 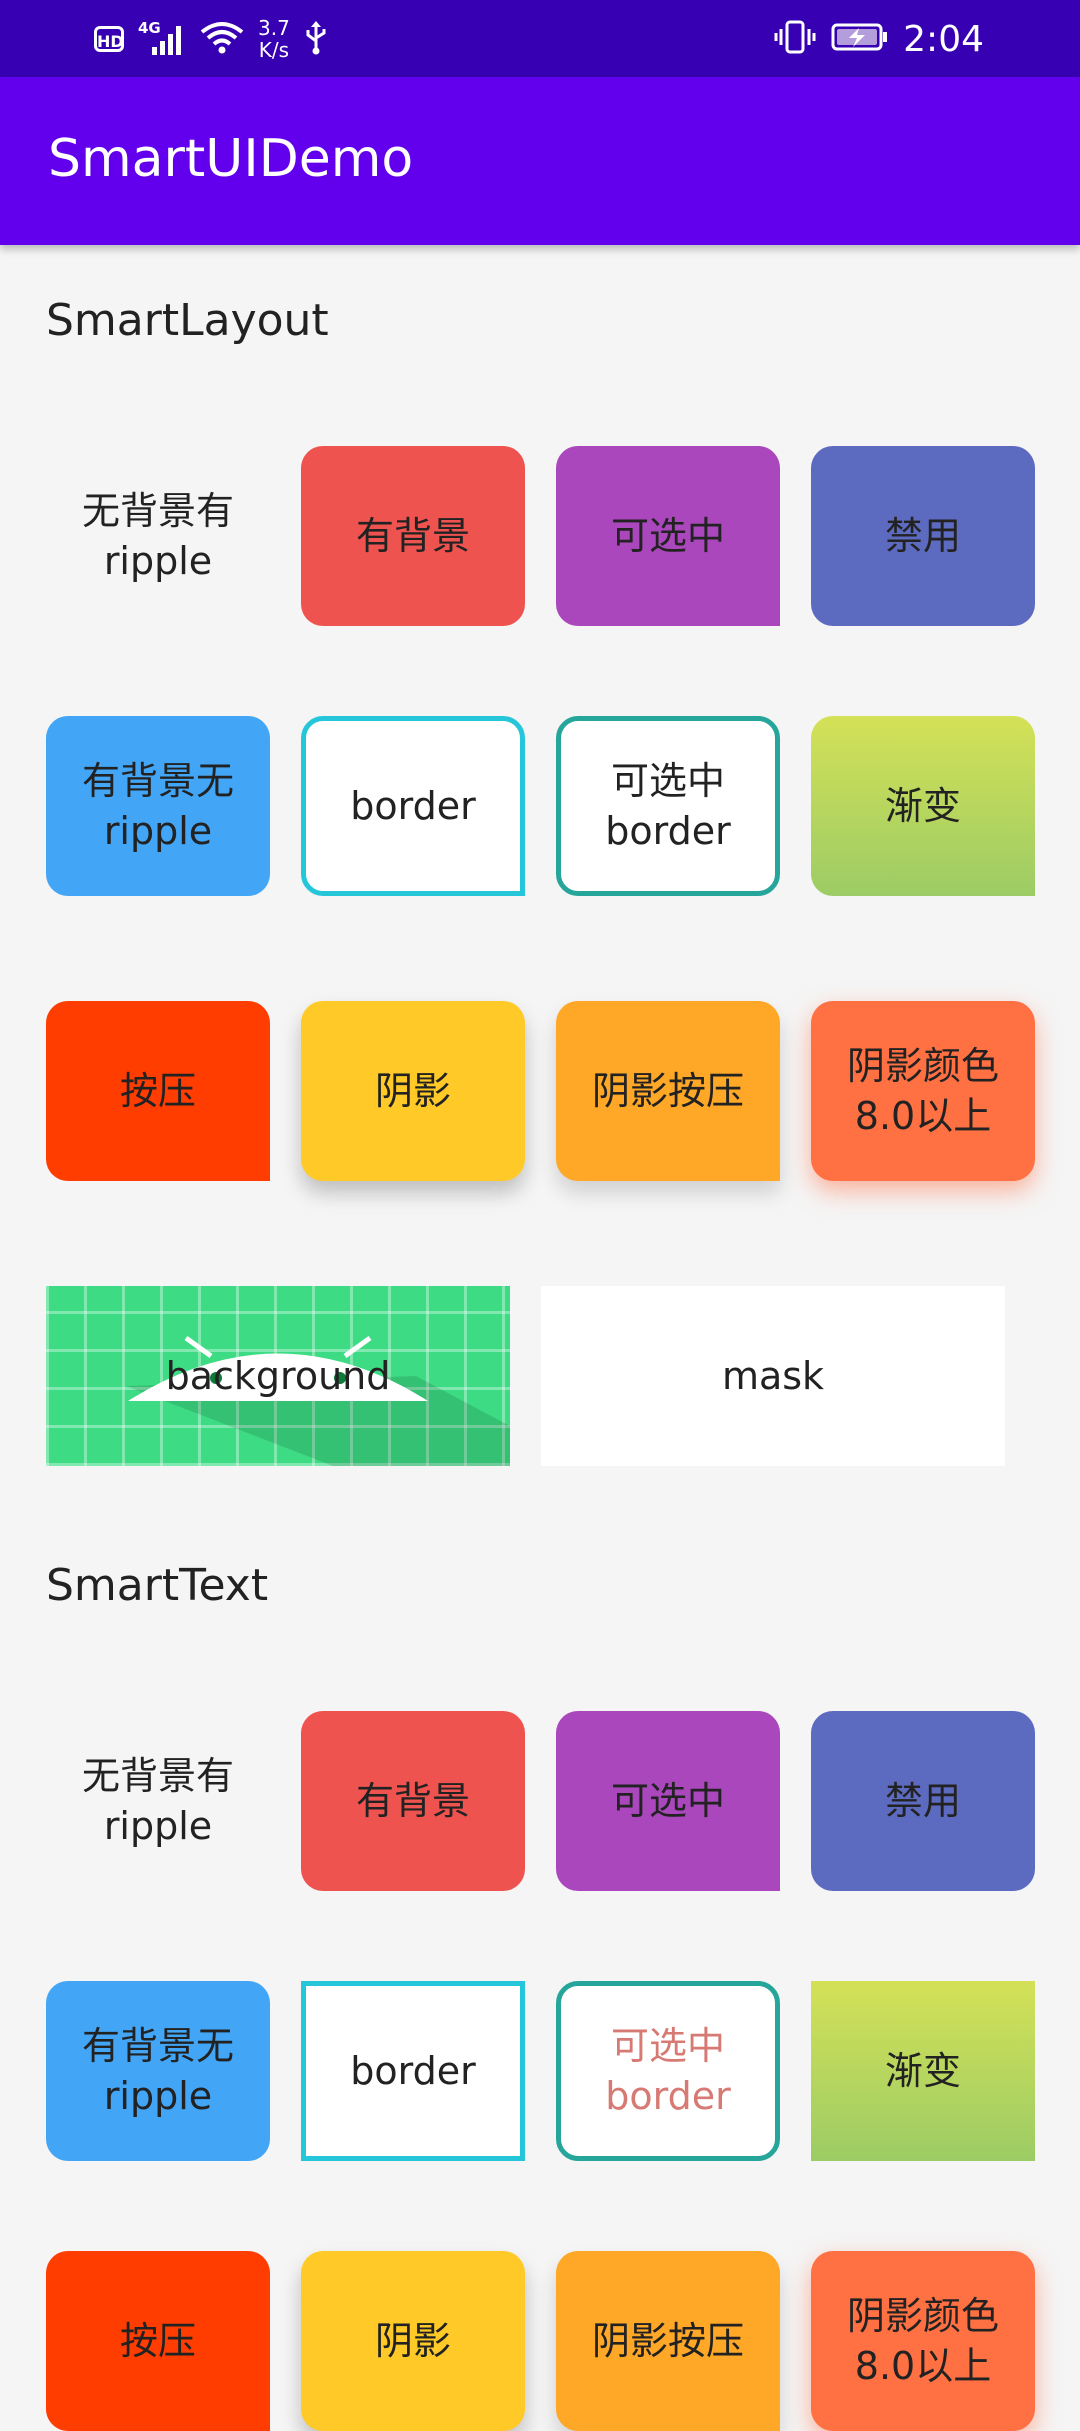 I want to click on layout-shadow-color: 阴影颜色8.0以上, so click(x=923, y=1091).